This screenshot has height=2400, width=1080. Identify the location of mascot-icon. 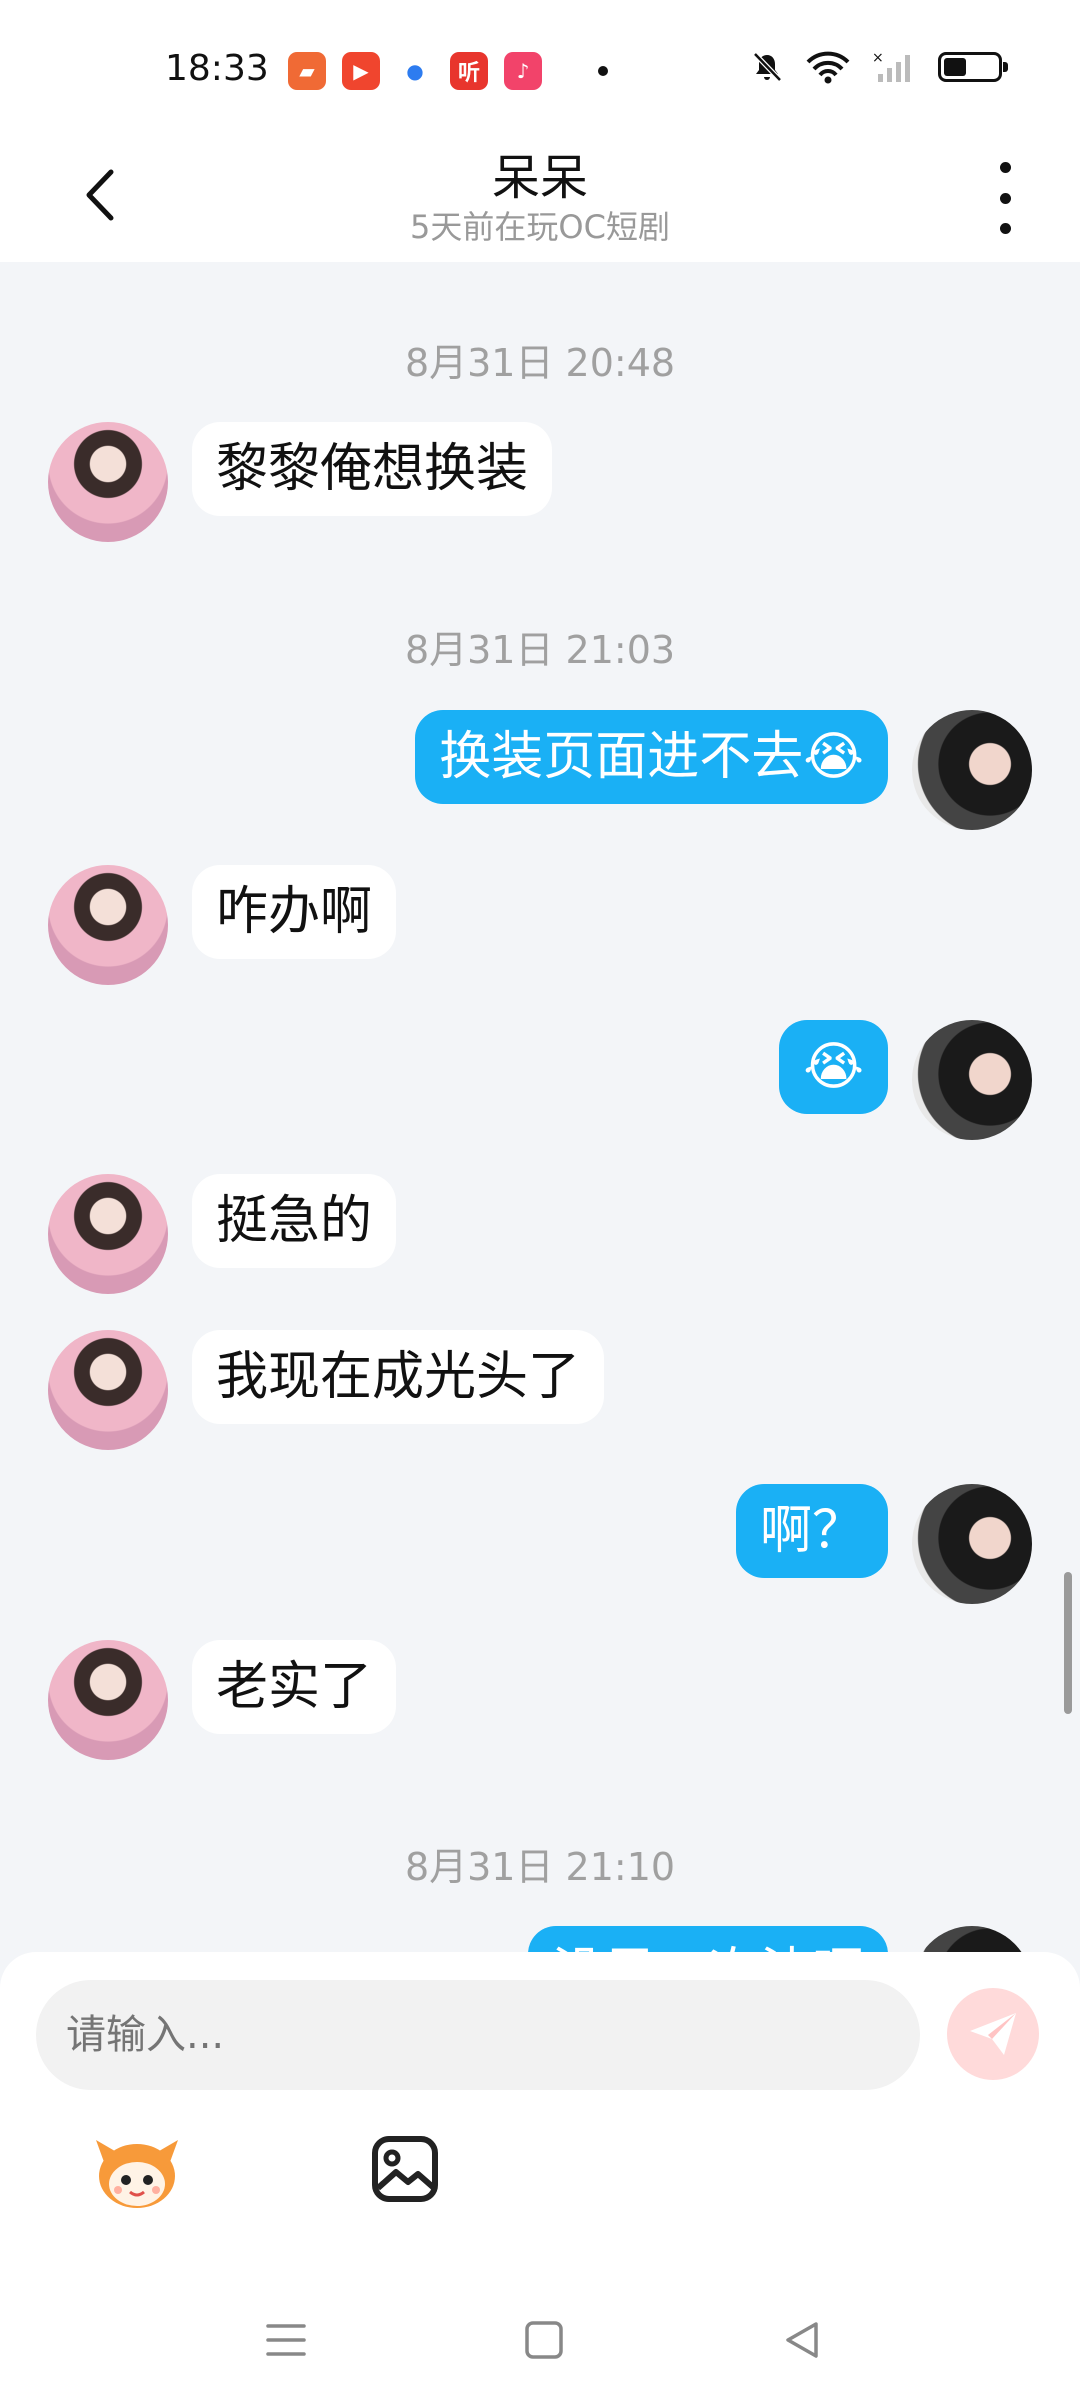
(137, 2174).